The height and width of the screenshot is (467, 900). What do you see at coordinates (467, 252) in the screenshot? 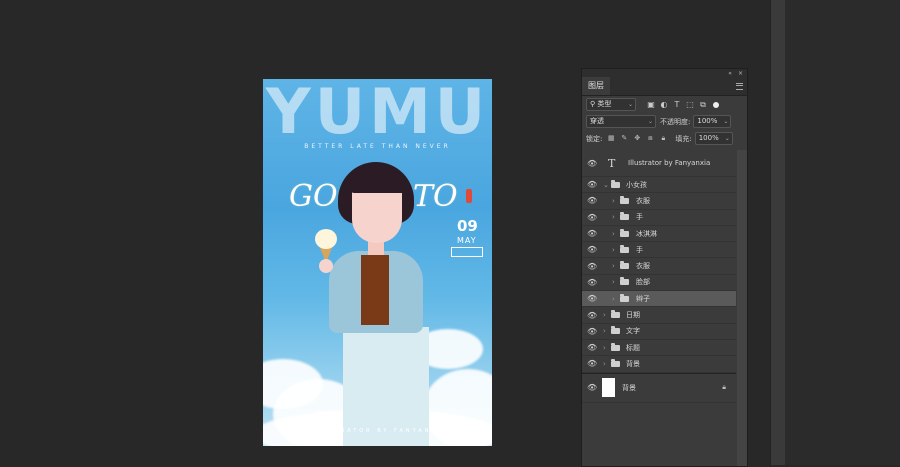
I see `poster-date-box` at bounding box center [467, 252].